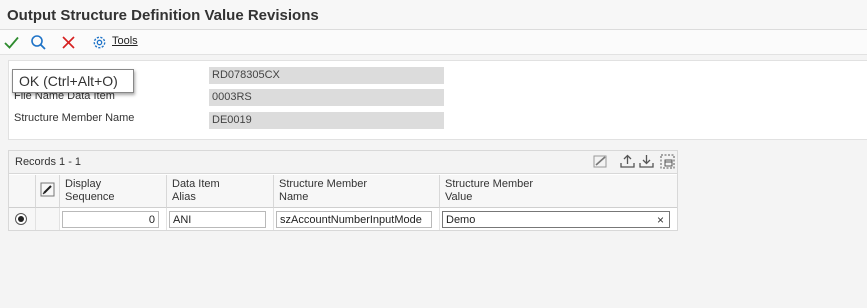 Image resolution: width=867 pixels, height=308 pixels. Describe the element at coordinates (343, 162) in the screenshot. I see `grid-header-bar: Records 1 - 1` at that location.